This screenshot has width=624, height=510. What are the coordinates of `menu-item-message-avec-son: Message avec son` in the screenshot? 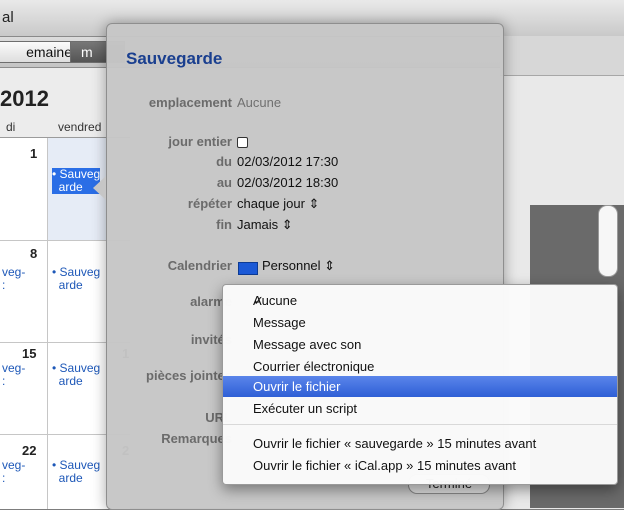 It's located at (420, 344).